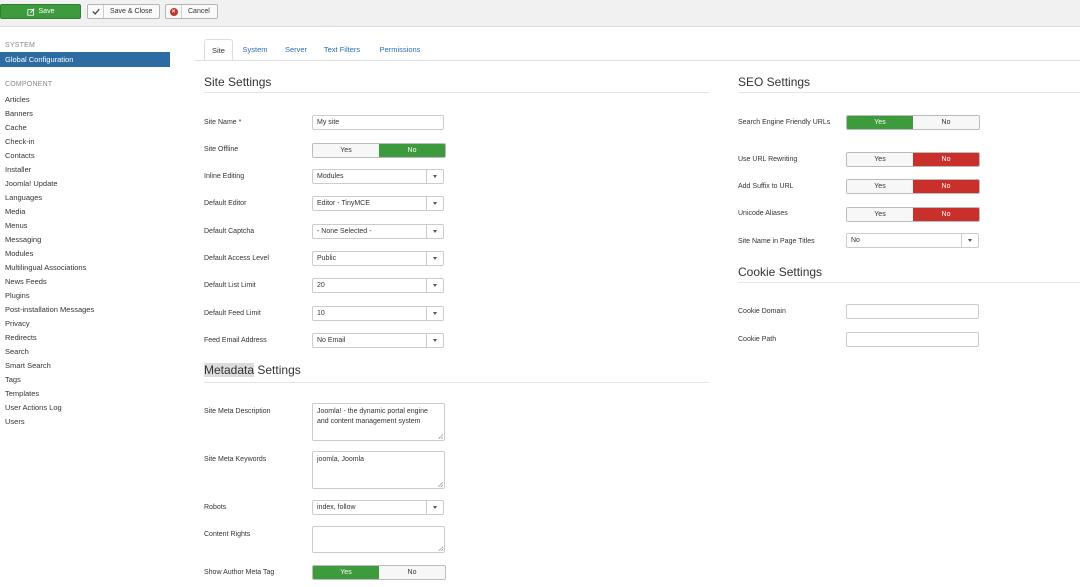 This screenshot has width=1080, height=587. What do you see at coordinates (378, 258) in the screenshot?
I see `default-access-select: Public` at bounding box center [378, 258].